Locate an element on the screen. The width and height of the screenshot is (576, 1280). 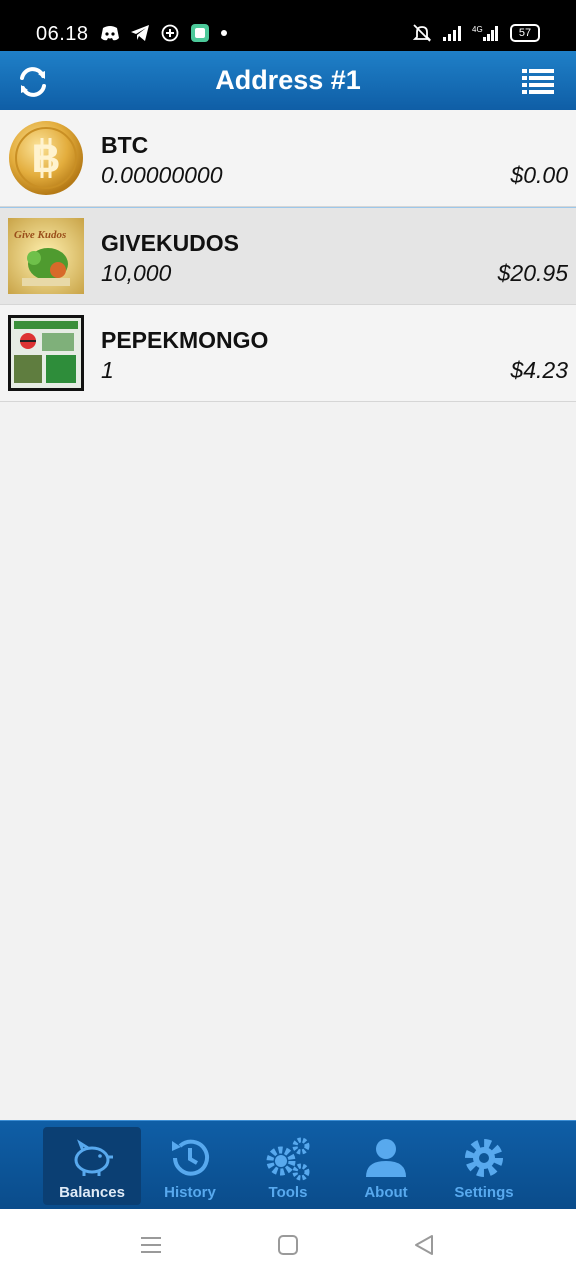
tab-tools: Tools is located at coordinates (288, 1166).